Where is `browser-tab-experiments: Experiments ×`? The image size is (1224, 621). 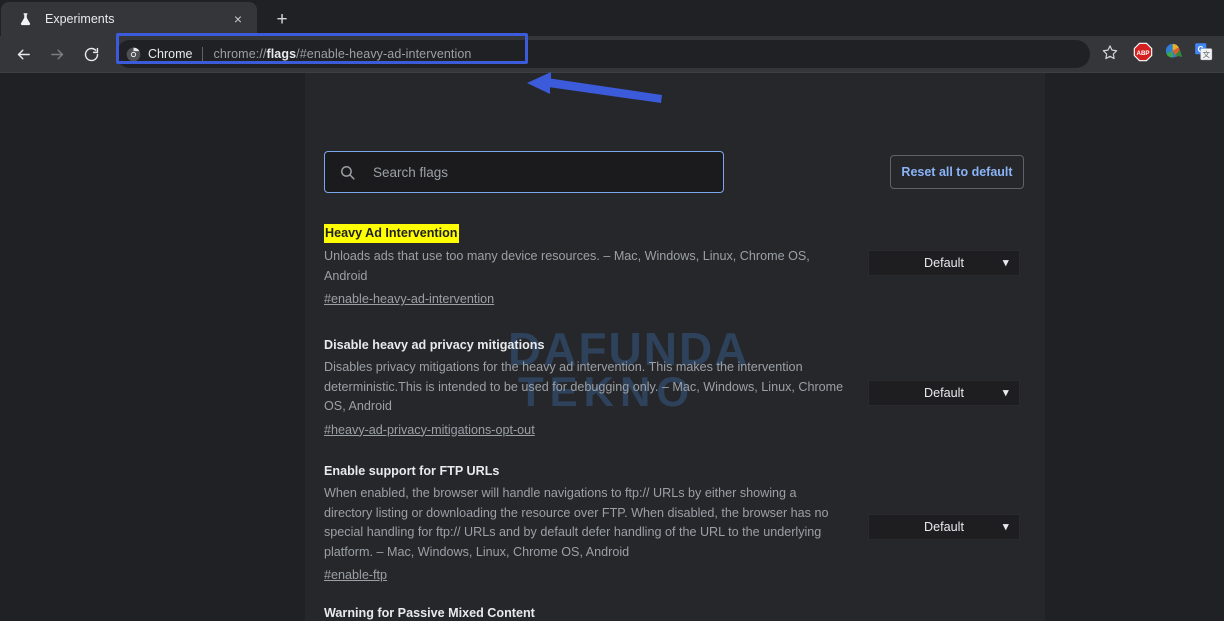 browser-tab-experiments: Experiments × is located at coordinates (129, 19).